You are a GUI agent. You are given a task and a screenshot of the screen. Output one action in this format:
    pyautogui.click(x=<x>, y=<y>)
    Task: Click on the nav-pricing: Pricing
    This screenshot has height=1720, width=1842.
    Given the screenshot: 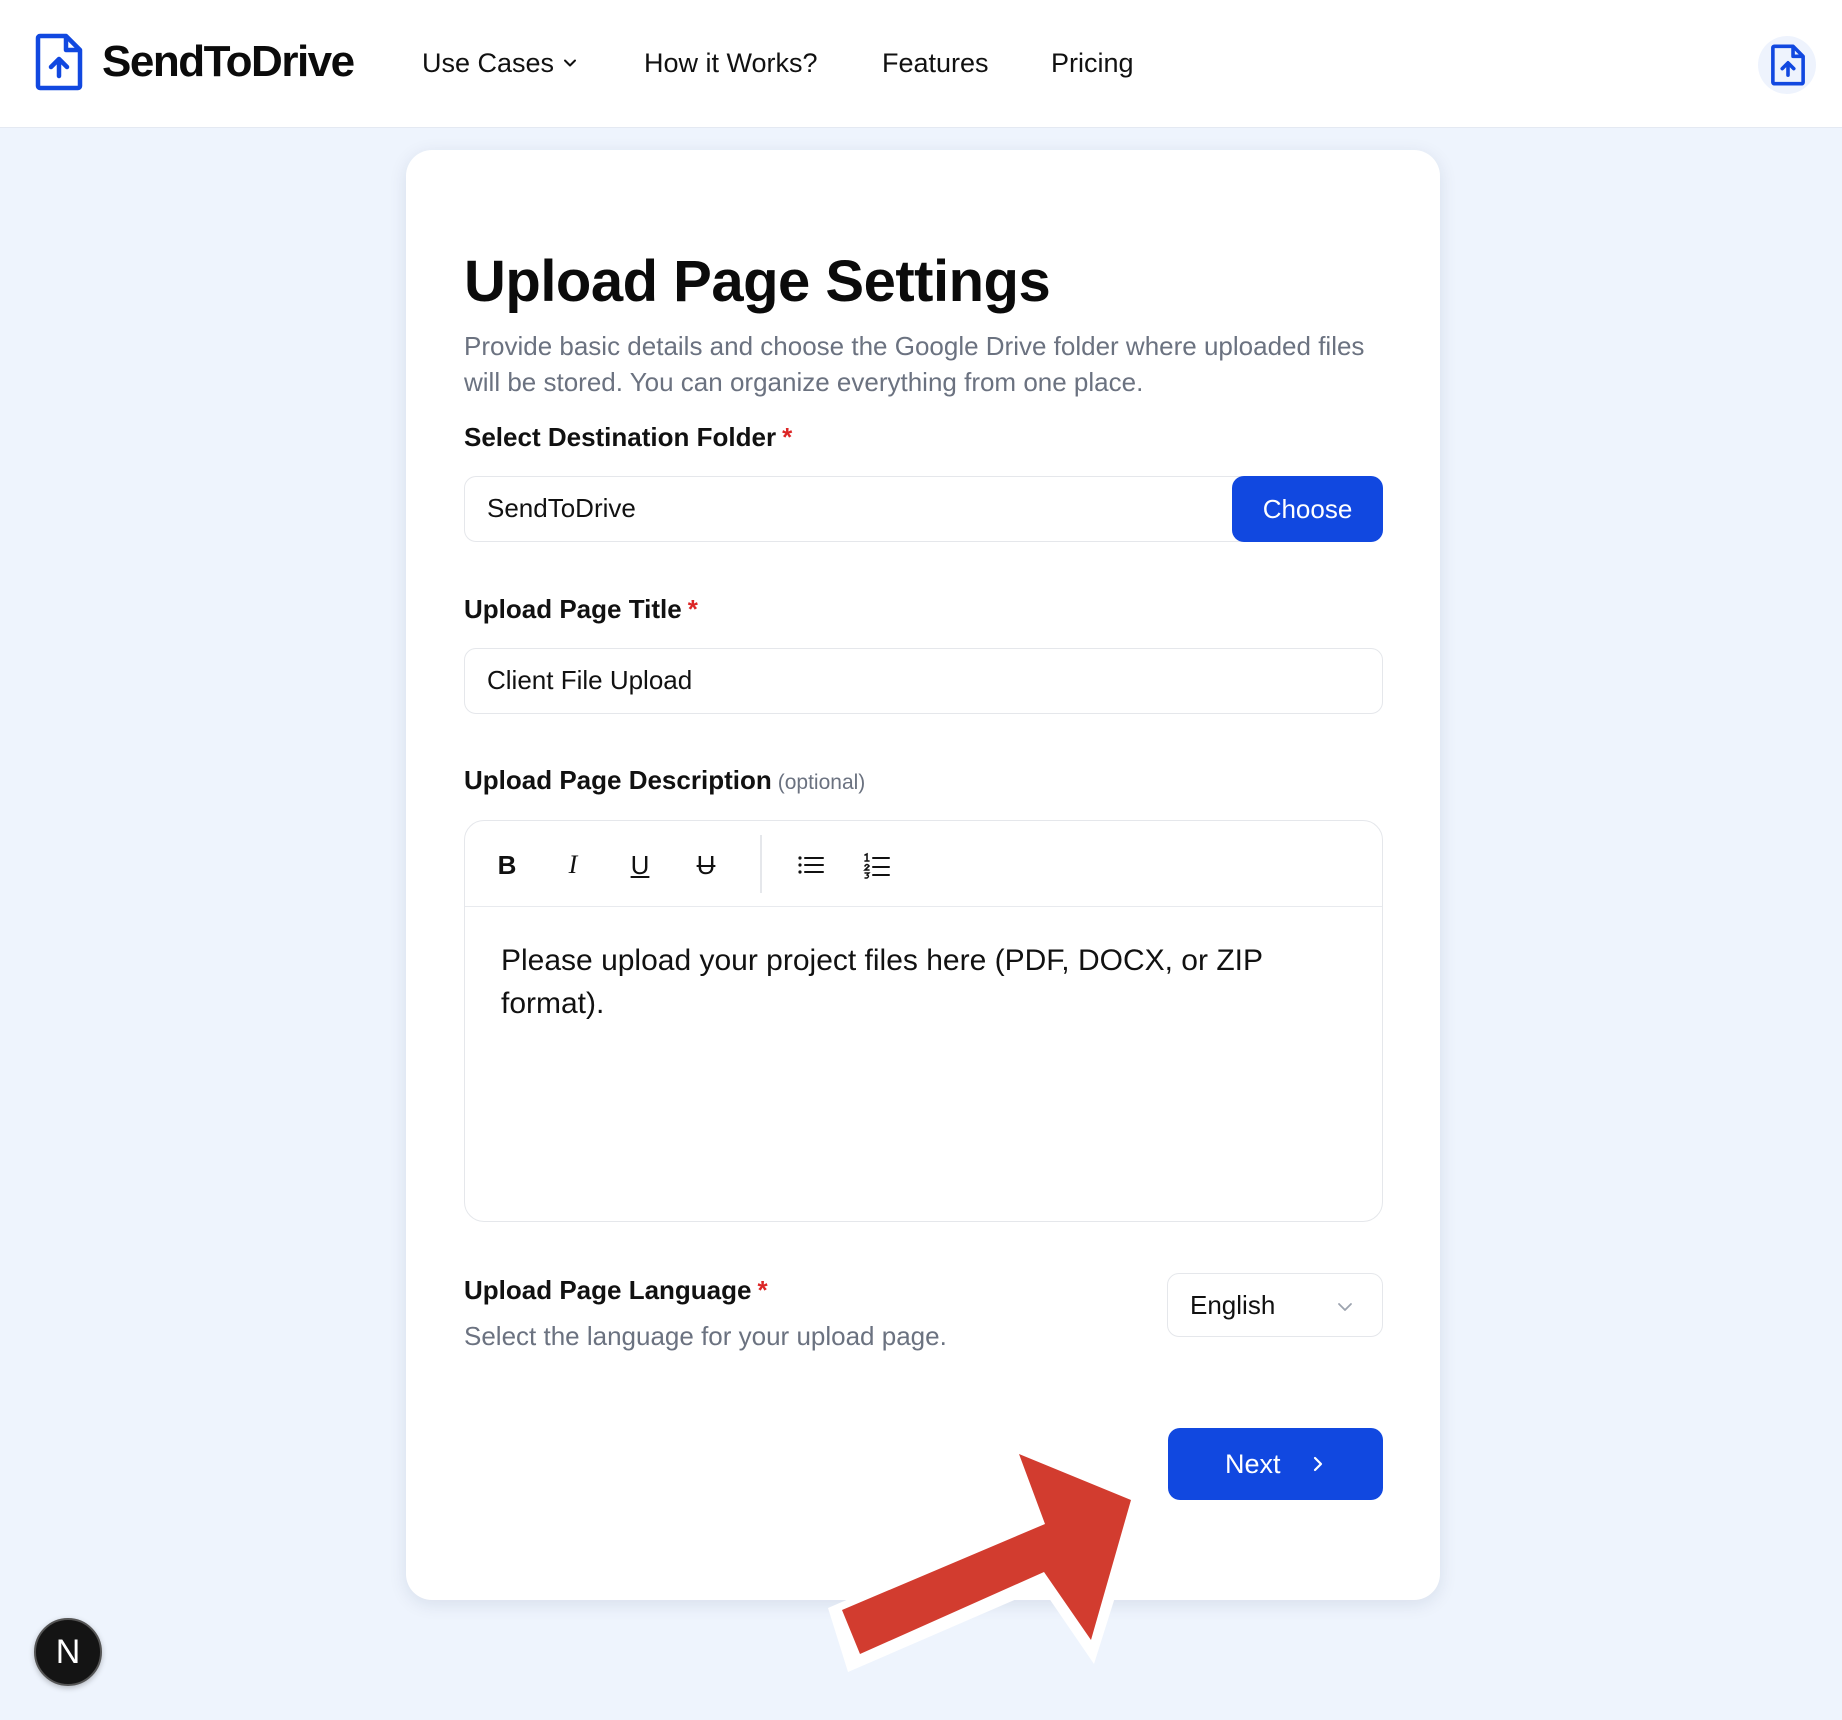 What is the action you would take?
    pyautogui.click(x=1092, y=63)
    